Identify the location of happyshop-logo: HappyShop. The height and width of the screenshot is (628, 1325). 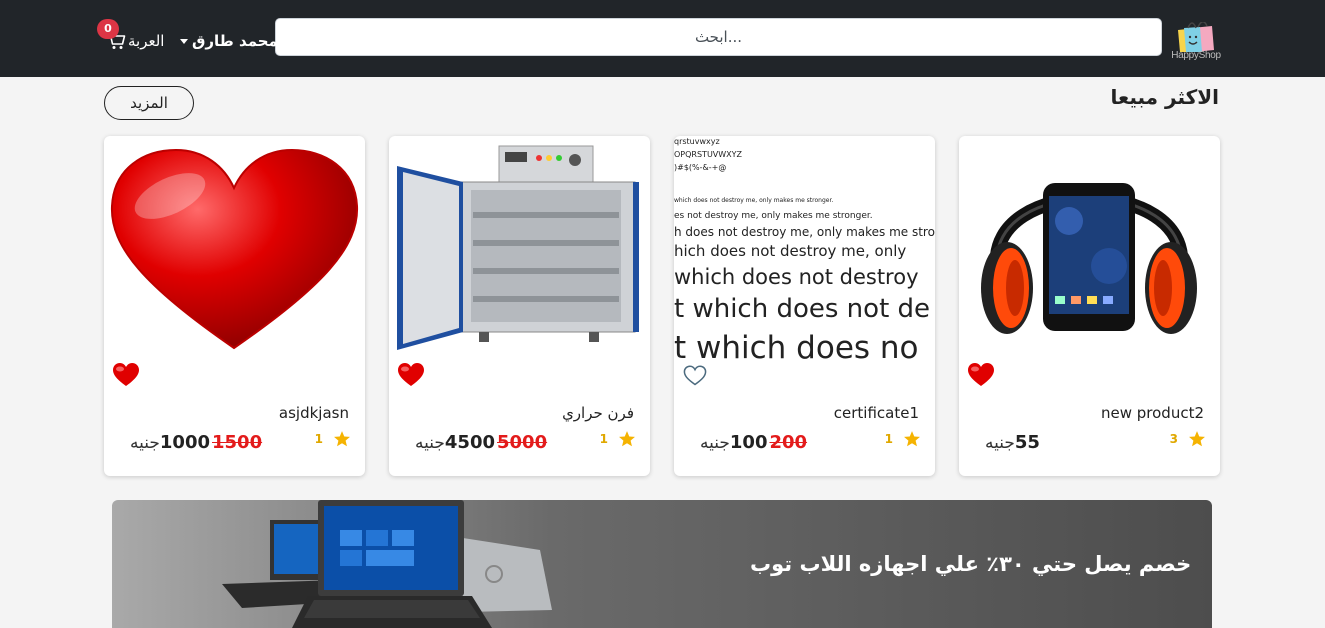
(1196, 37).